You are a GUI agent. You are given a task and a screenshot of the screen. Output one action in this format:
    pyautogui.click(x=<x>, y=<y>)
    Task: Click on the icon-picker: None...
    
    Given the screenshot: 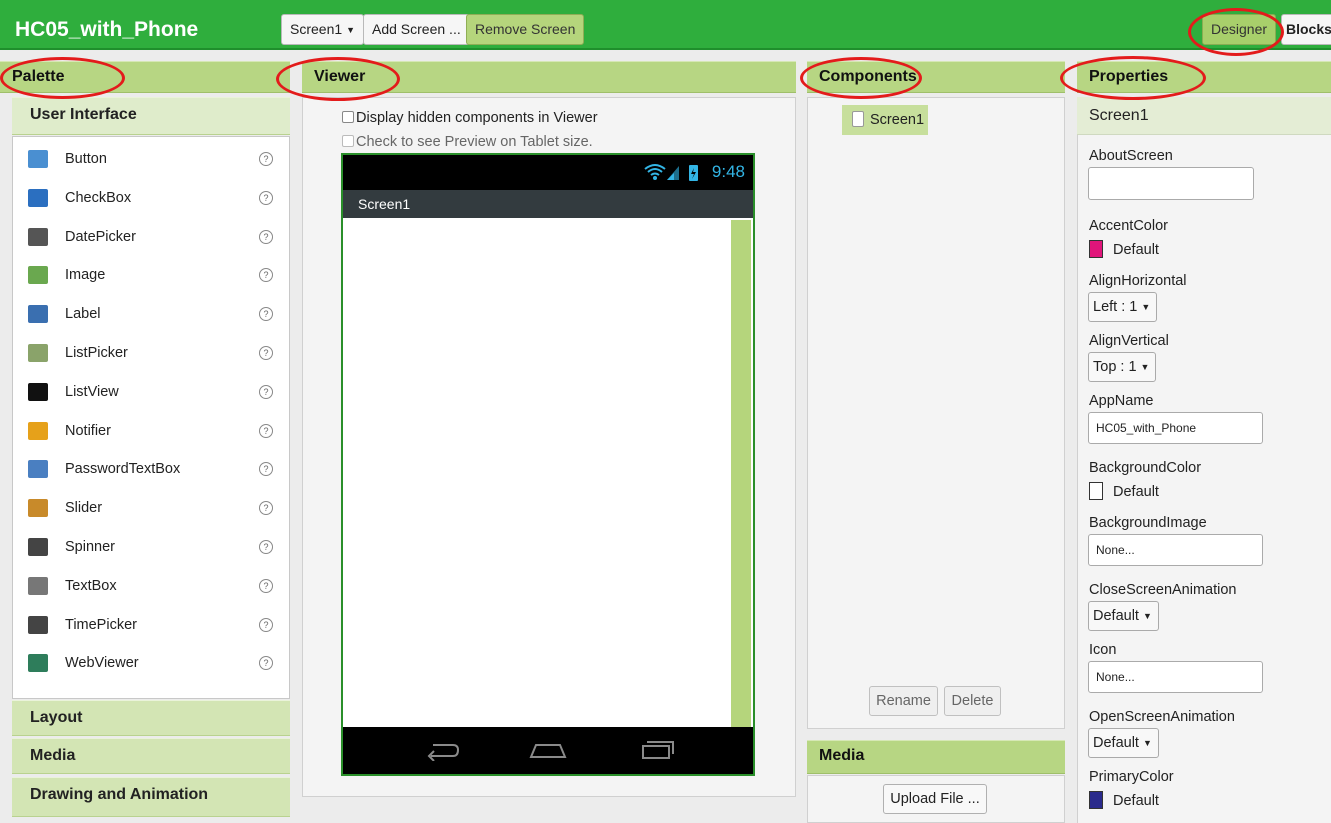 What is the action you would take?
    pyautogui.click(x=1175, y=677)
    